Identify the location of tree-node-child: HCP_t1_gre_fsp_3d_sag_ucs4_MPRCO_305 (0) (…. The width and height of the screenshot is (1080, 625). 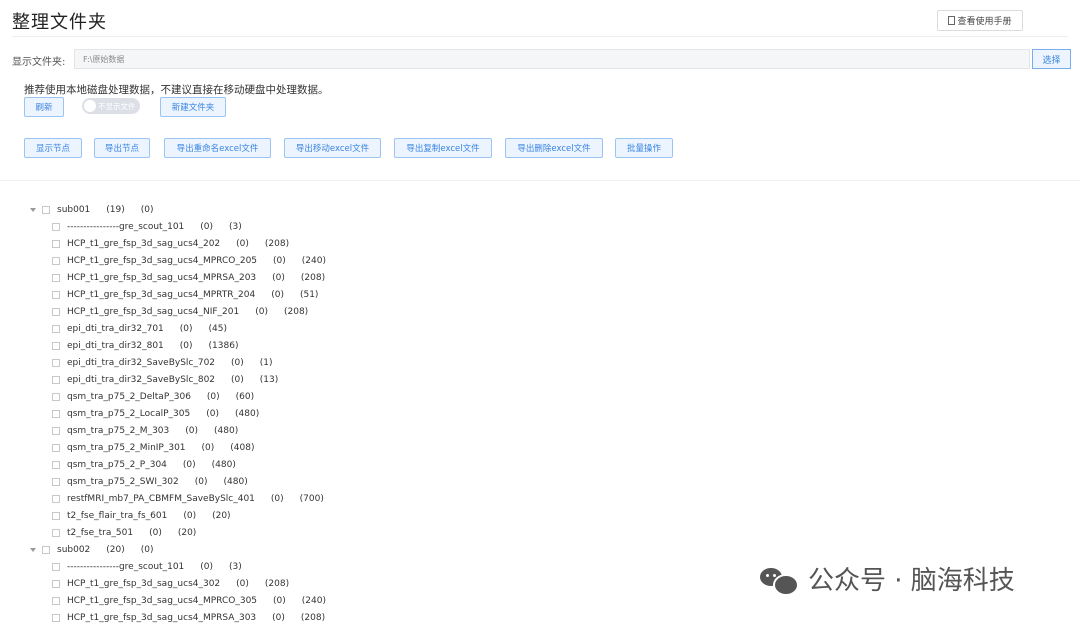
(189, 601).